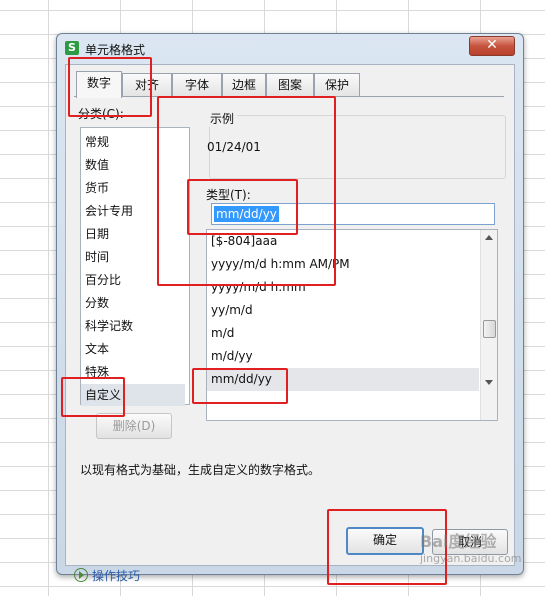 The height and width of the screenshot is (596, 545). Describe the element at coordinates (133, 349) in the screenshot. I see `category-item-text: 文本` at that location.